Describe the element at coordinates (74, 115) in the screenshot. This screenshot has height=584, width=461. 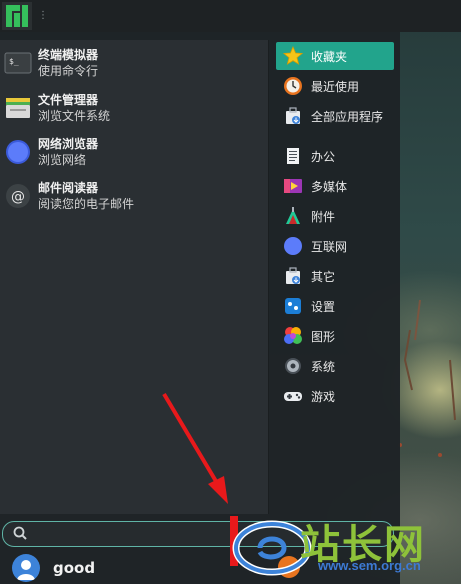
I see `app-description: 浏览文件系统` at that location.